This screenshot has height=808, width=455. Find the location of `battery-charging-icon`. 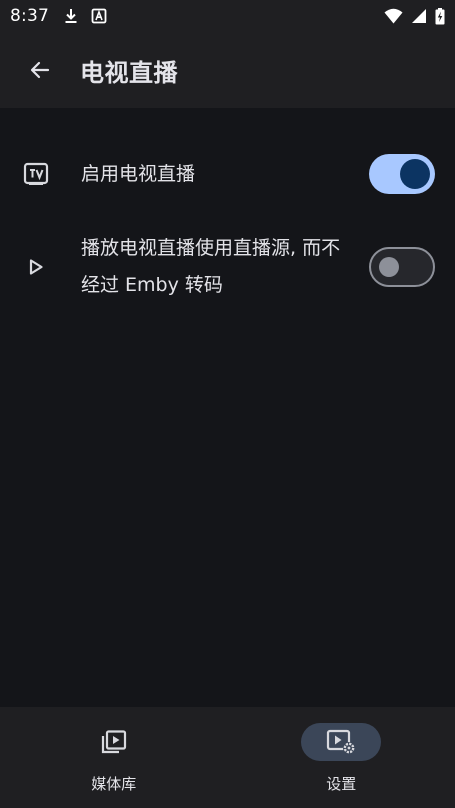

battery-charging-icon is located at coordinates (440, 15).